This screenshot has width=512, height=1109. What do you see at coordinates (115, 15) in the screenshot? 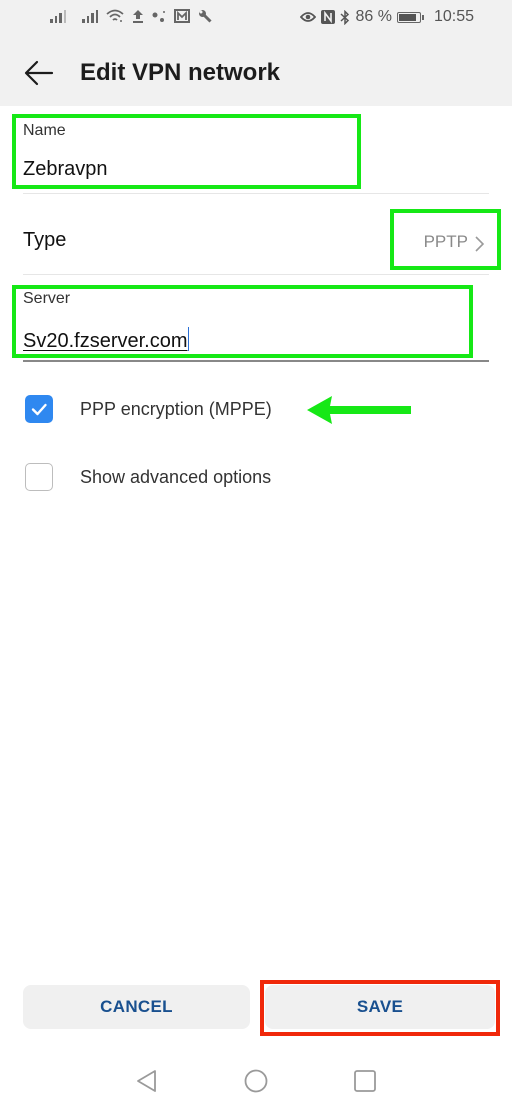
I see `wifi-icon` at bounding box center [115, 15].